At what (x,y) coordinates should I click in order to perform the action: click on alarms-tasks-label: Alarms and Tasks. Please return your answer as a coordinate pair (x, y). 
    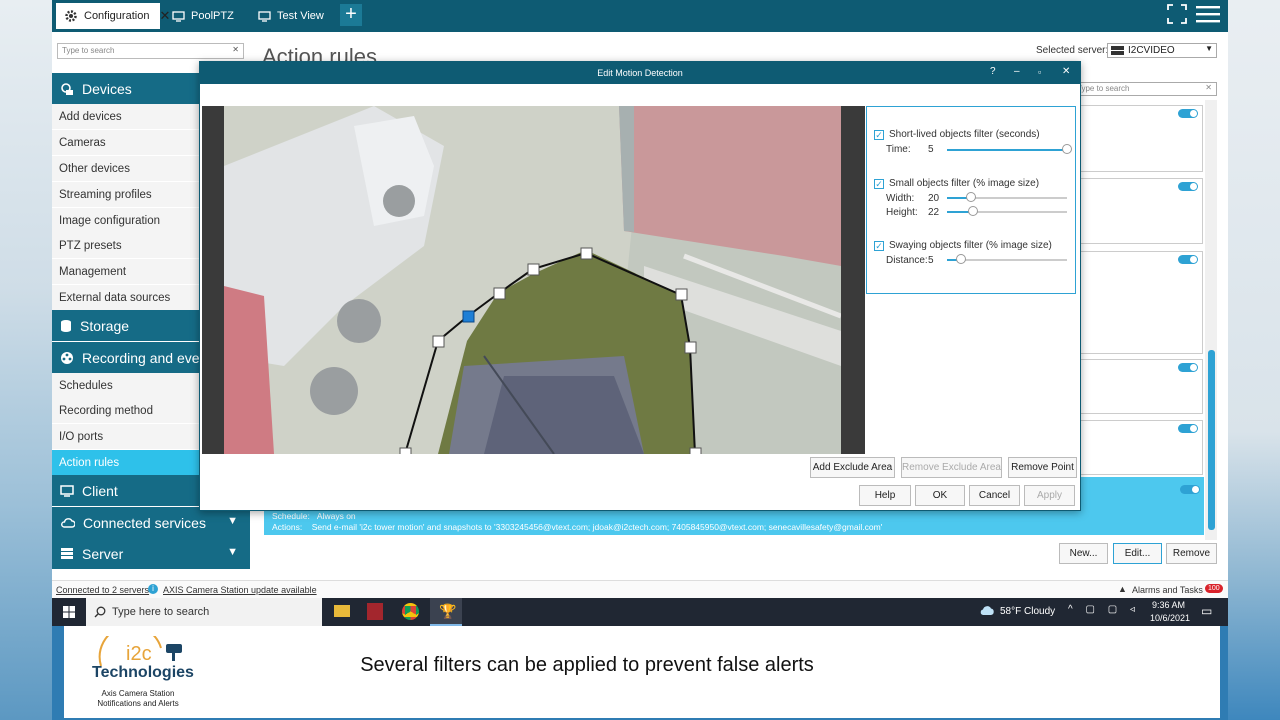
    Looking at the image, I should click on (1167, 590).